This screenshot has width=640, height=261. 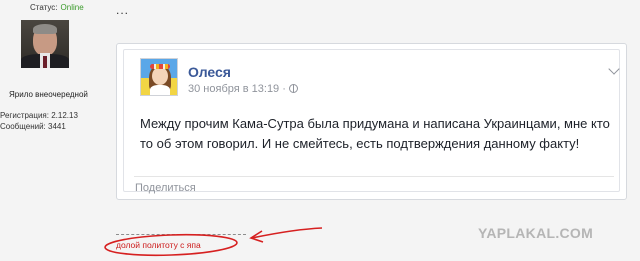 I want to click on red-circle, so click(x=171, y=245).